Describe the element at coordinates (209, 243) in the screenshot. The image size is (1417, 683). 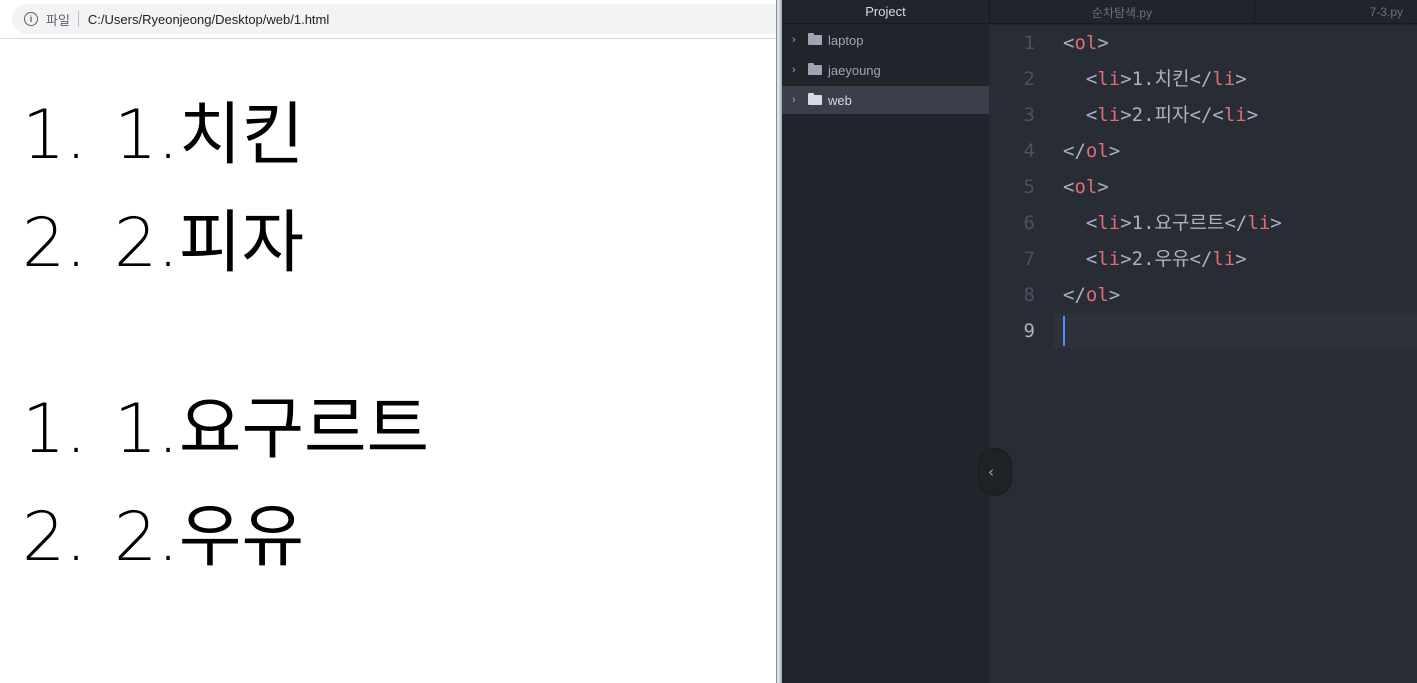
I see `list-item-text: 2.피자` at that location.